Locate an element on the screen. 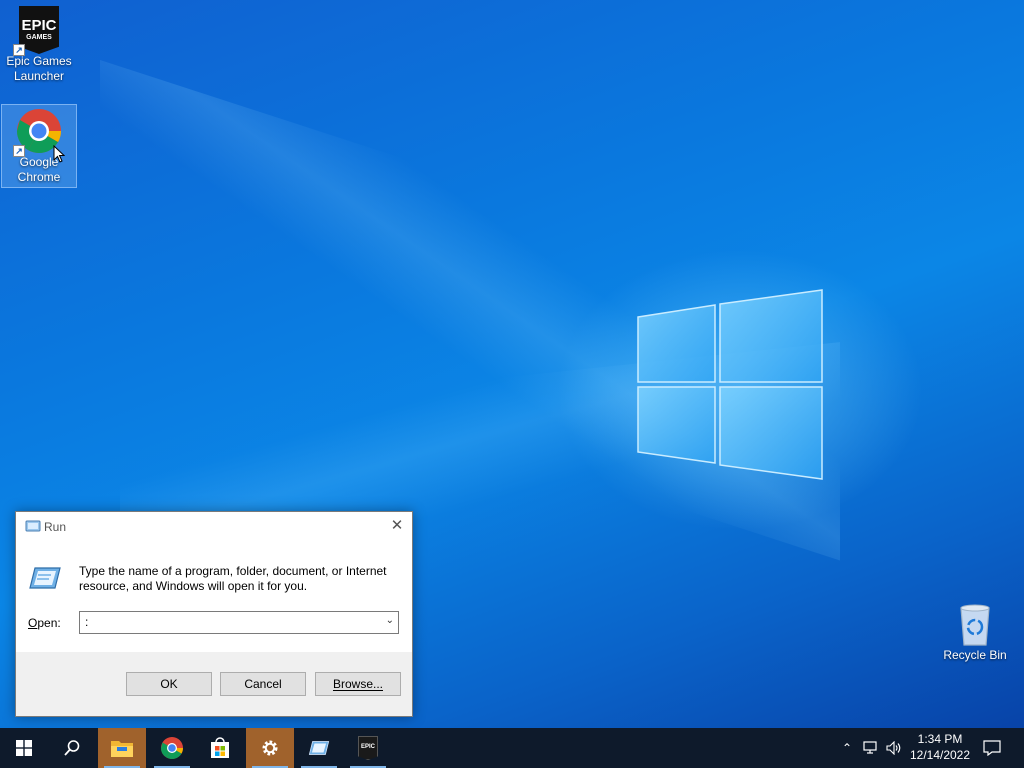  search-button is located at coordinates (72, 748).